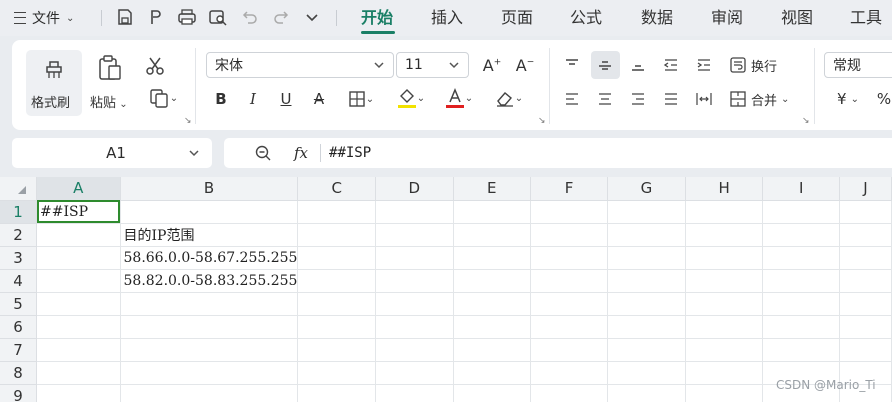 The width and height of the screenshot is (892, 402). I want to click on cut-button, so click(155, 66).